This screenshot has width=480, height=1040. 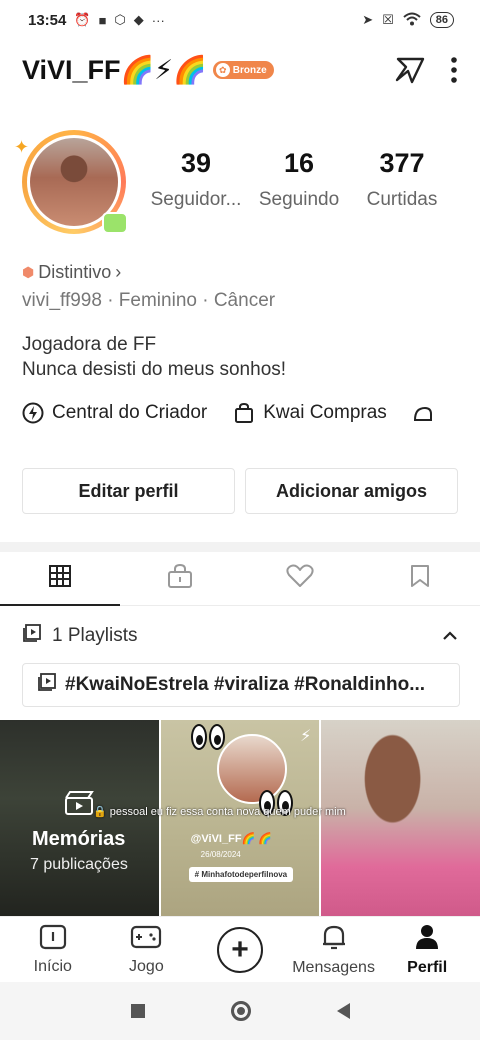 What do you see at coordinates (412, 20) in the screenshot?
I see `wifi-icon` at bounding box center [412, 20].